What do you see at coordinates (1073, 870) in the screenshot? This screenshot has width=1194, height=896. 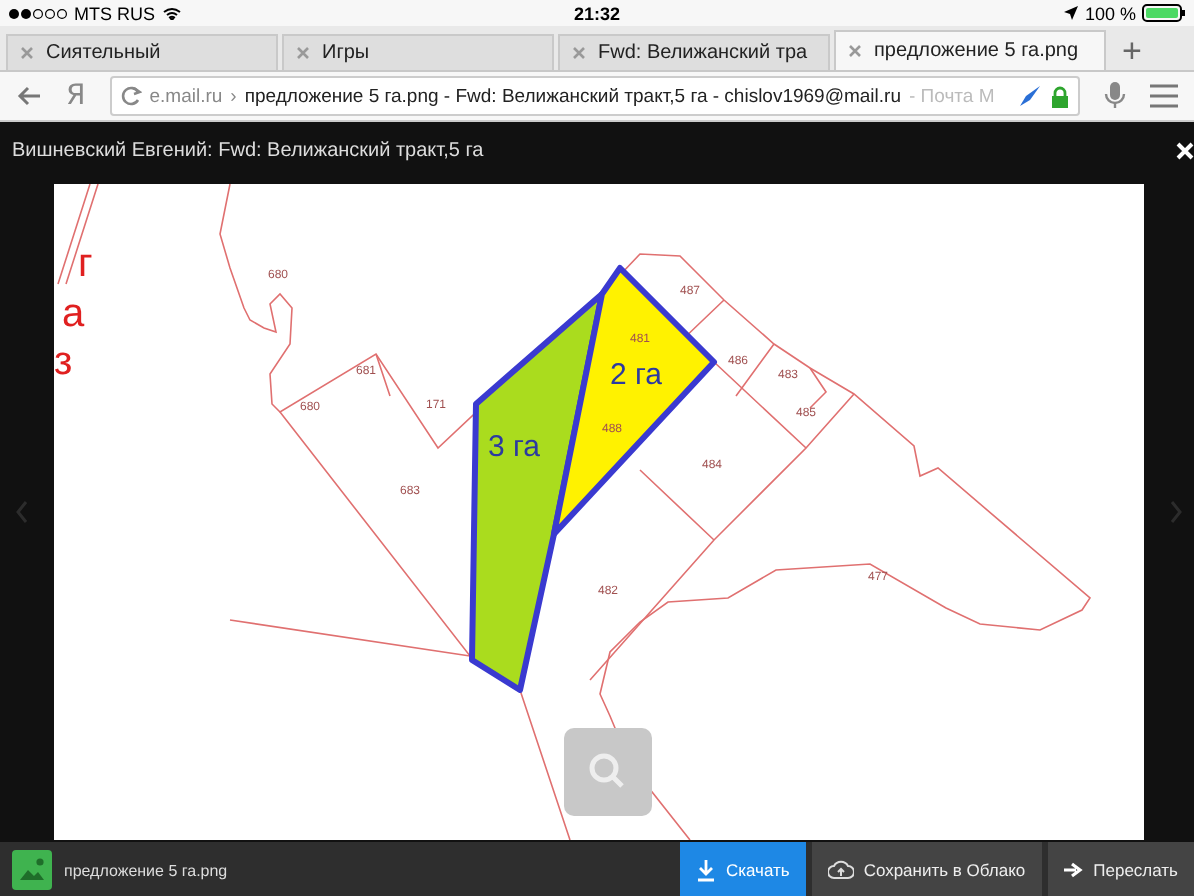 I see `arrow-right-icon` at bounding box center [1073, 870].